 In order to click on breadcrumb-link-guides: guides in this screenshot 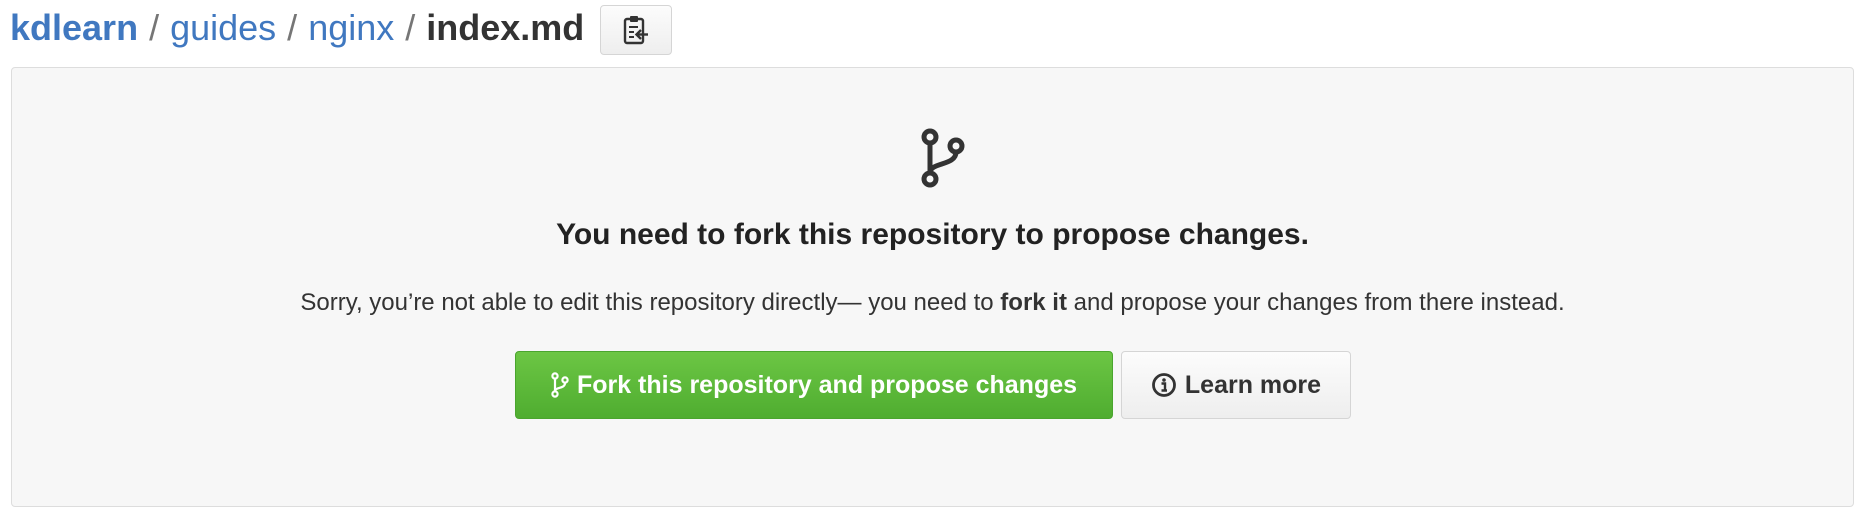, I will do `click(223, 28)`.